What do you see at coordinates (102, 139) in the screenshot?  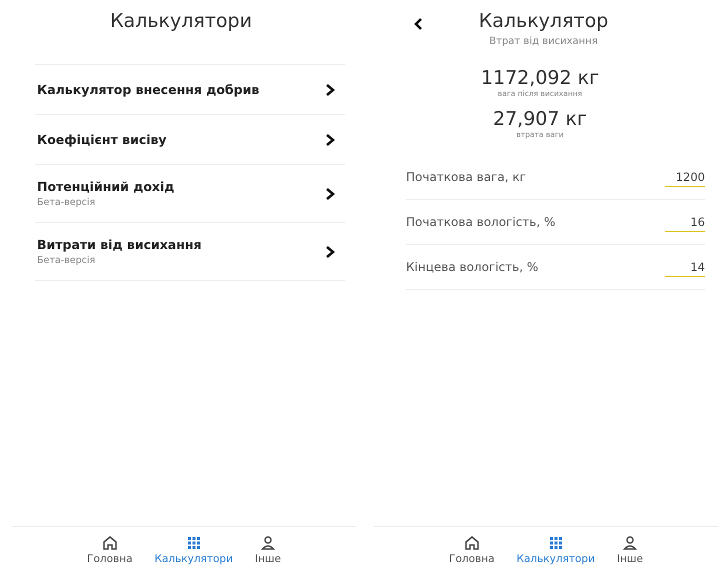 I see `item-title: Коефіцієнт висіву` at bounding box center [102, 139].